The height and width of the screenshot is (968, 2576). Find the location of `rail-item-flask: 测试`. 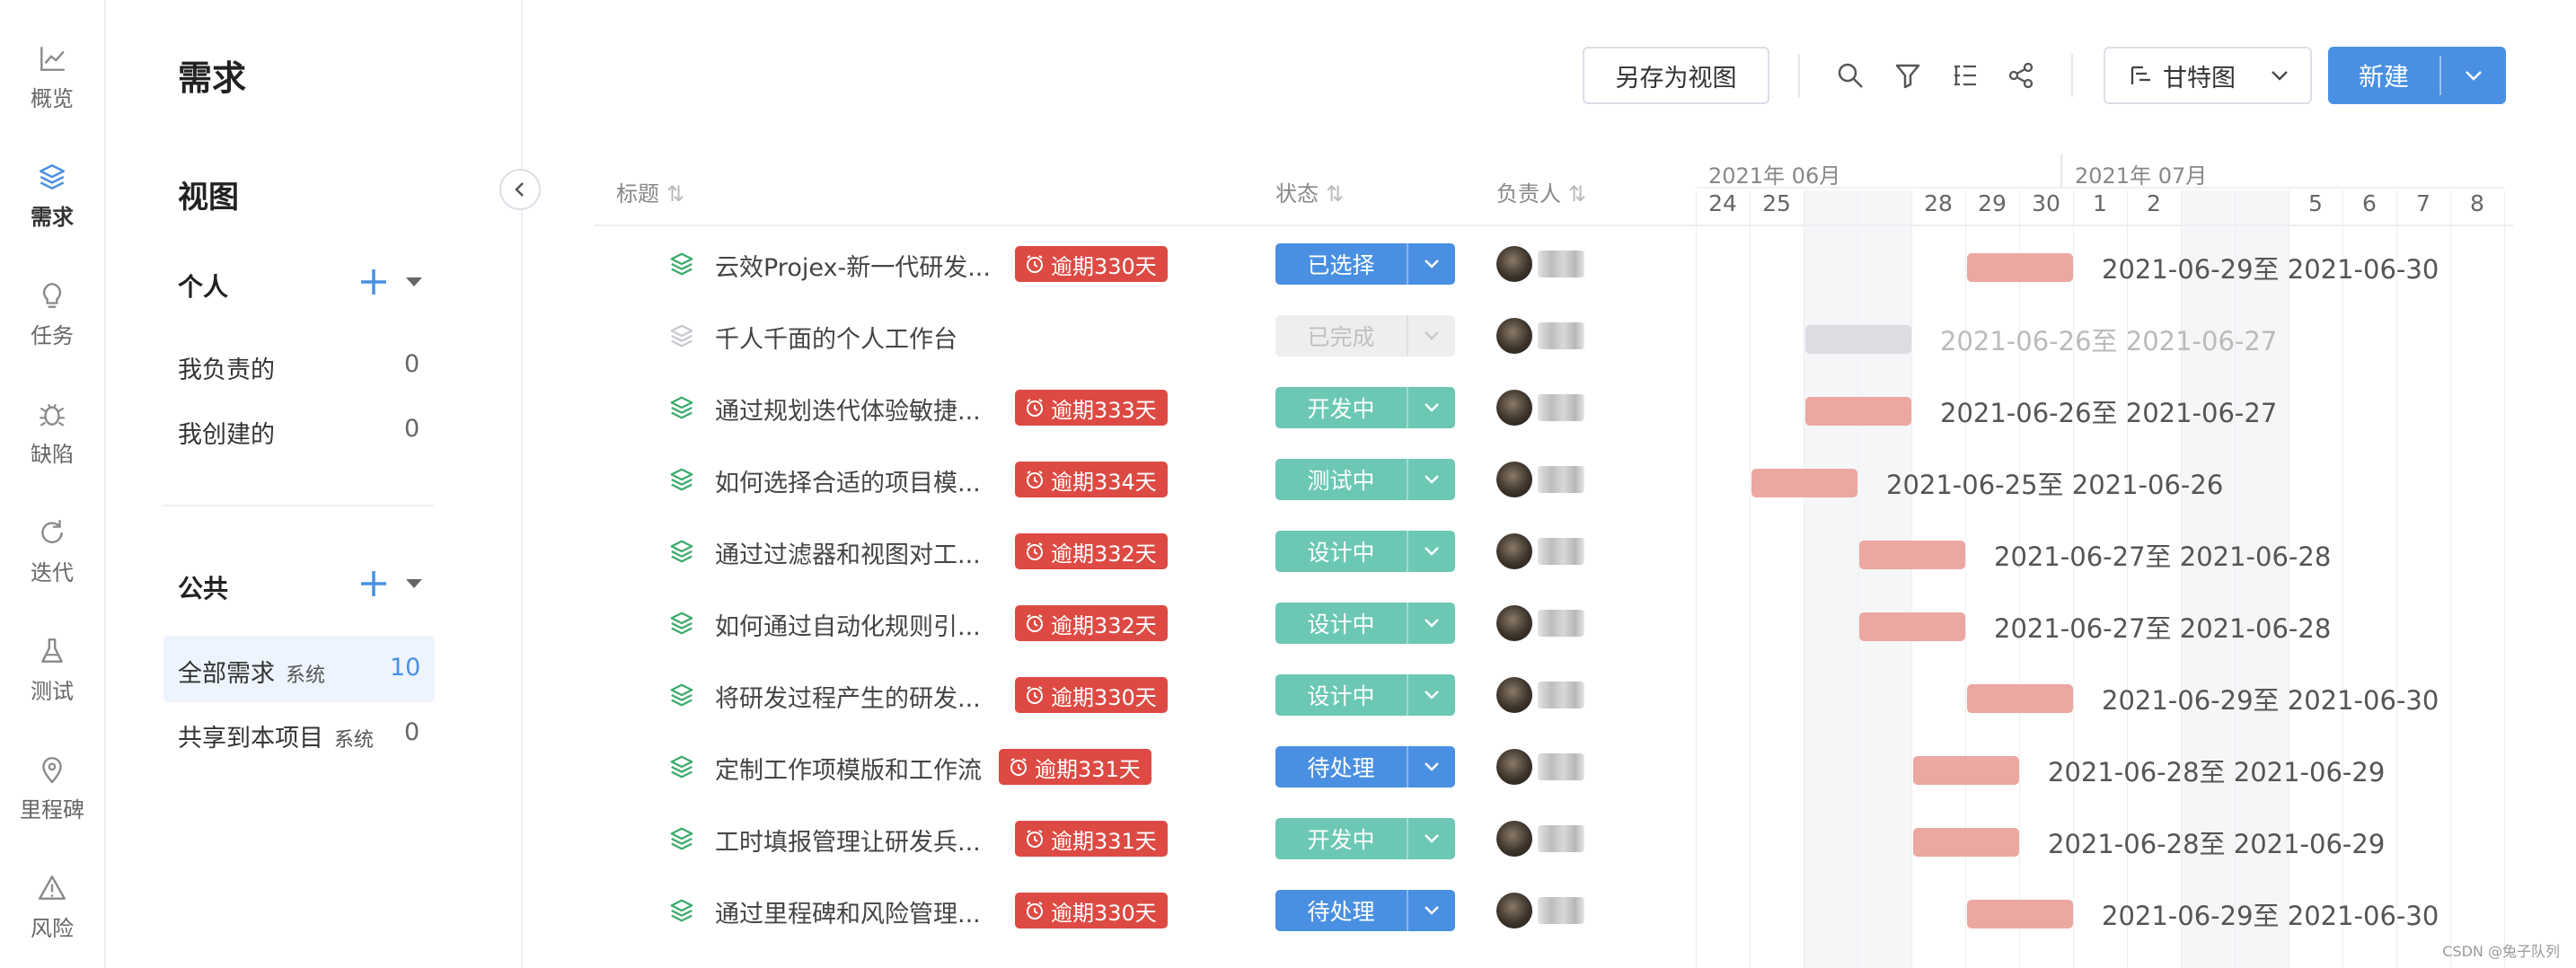

rail-item-flask: 测试 is located at coordinates (52, 670).